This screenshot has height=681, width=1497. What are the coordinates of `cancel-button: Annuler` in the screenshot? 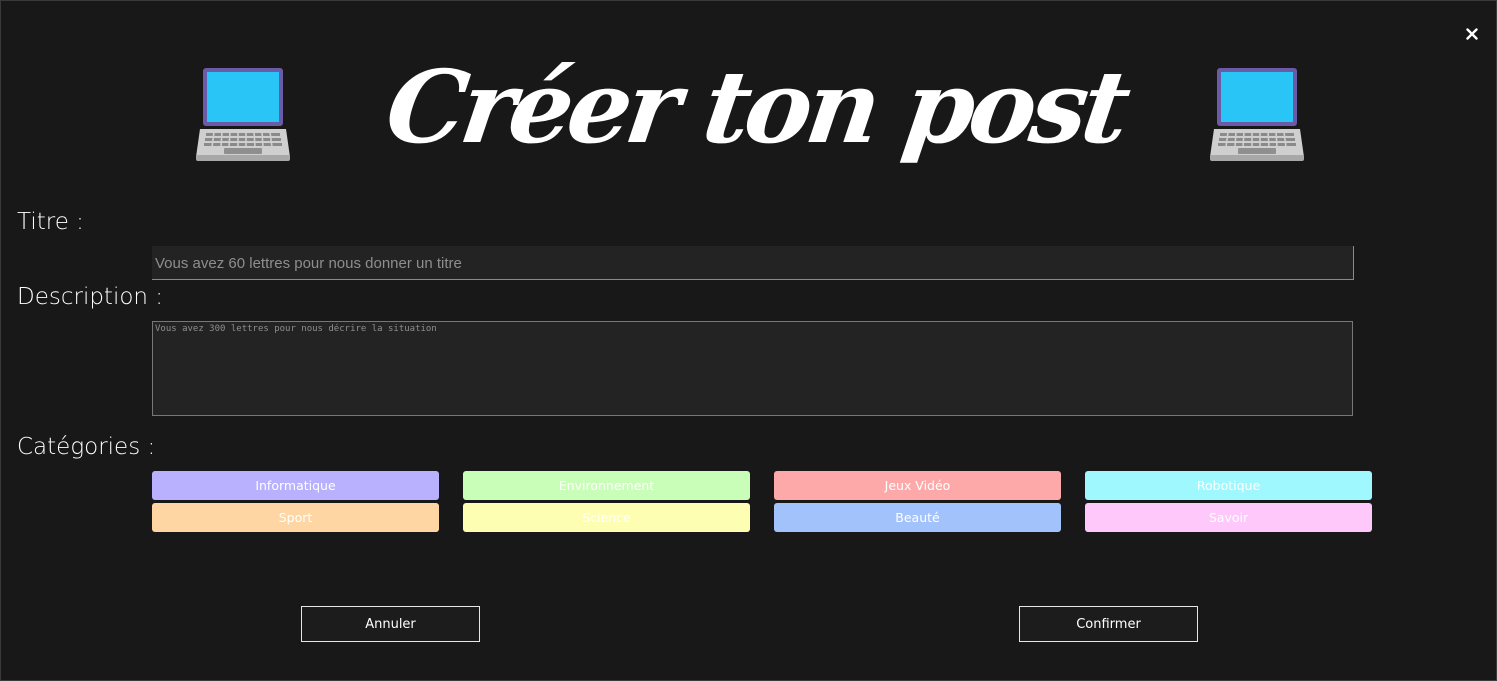 It's located at (390, 624).